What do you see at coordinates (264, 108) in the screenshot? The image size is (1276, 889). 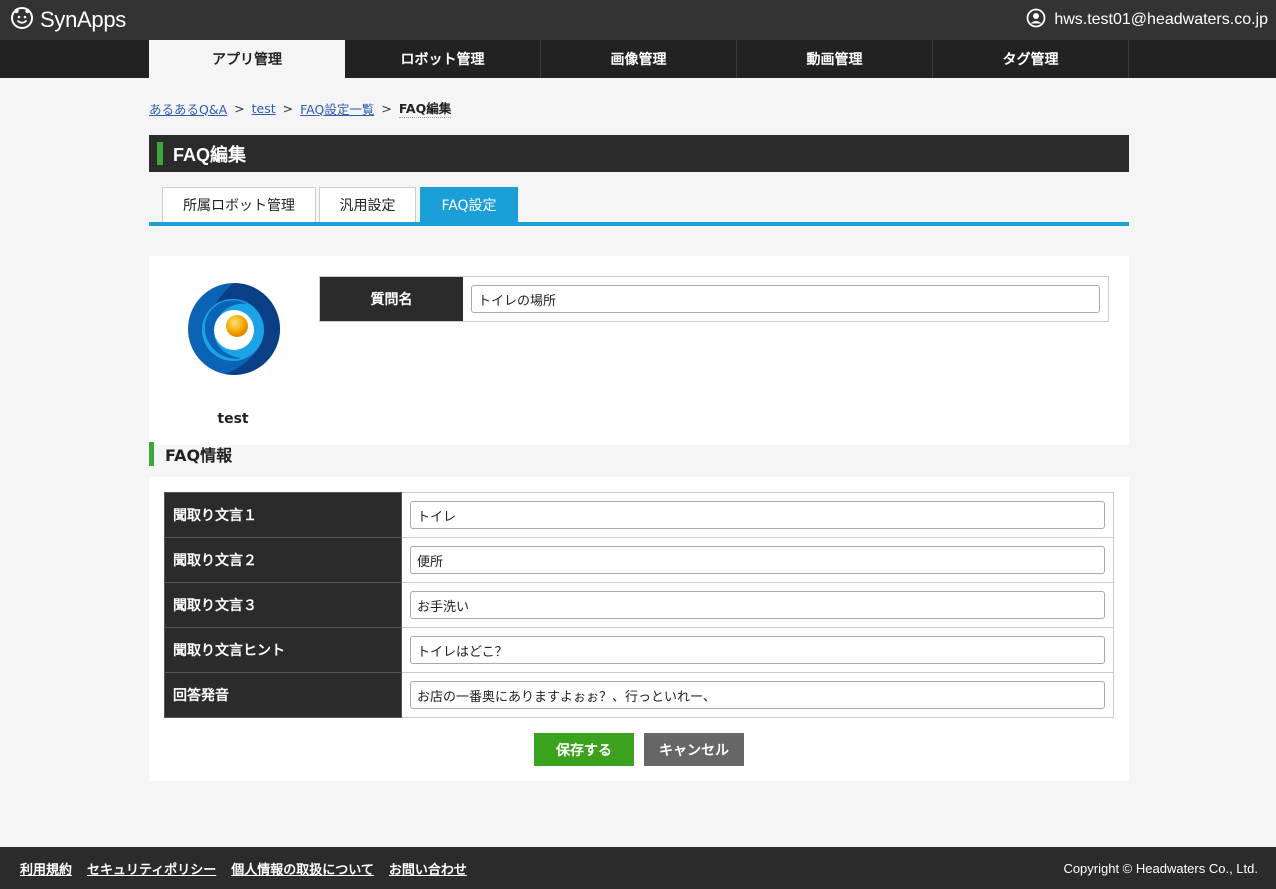 I see `breadcrumb-link-robot: test` at bounding box center [264, 108].